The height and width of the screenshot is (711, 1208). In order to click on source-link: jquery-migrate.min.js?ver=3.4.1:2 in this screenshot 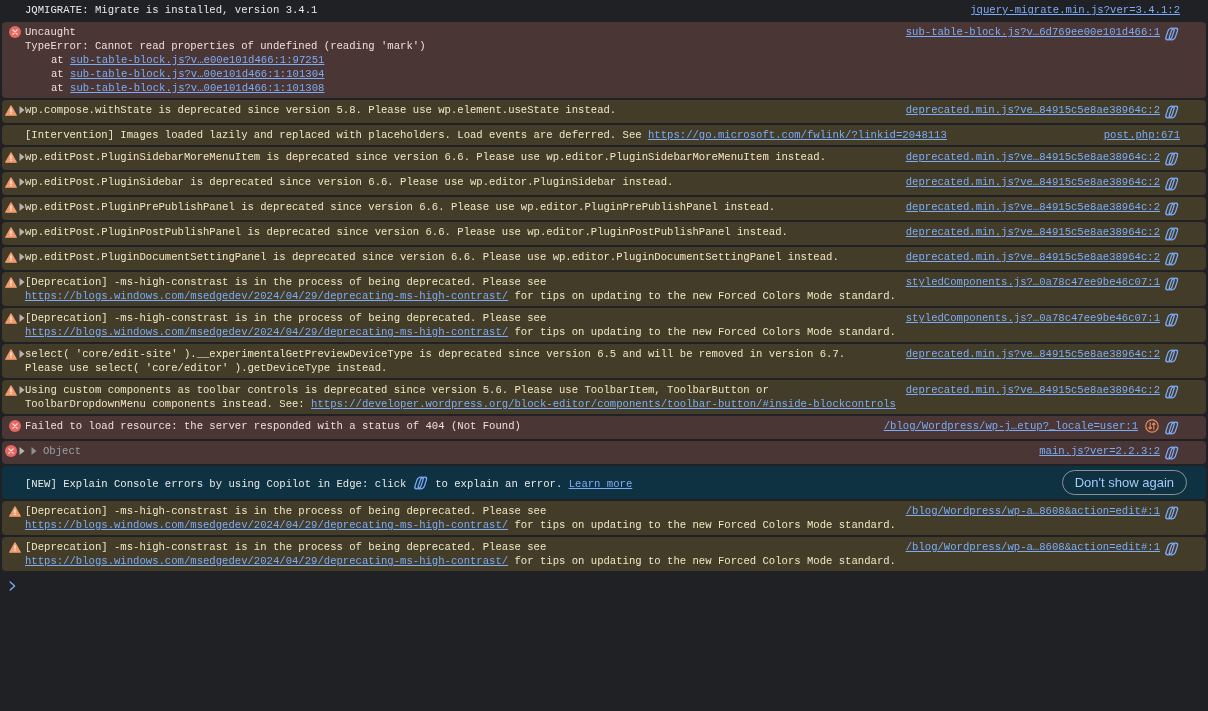, I will do `click(1075, 10)`.